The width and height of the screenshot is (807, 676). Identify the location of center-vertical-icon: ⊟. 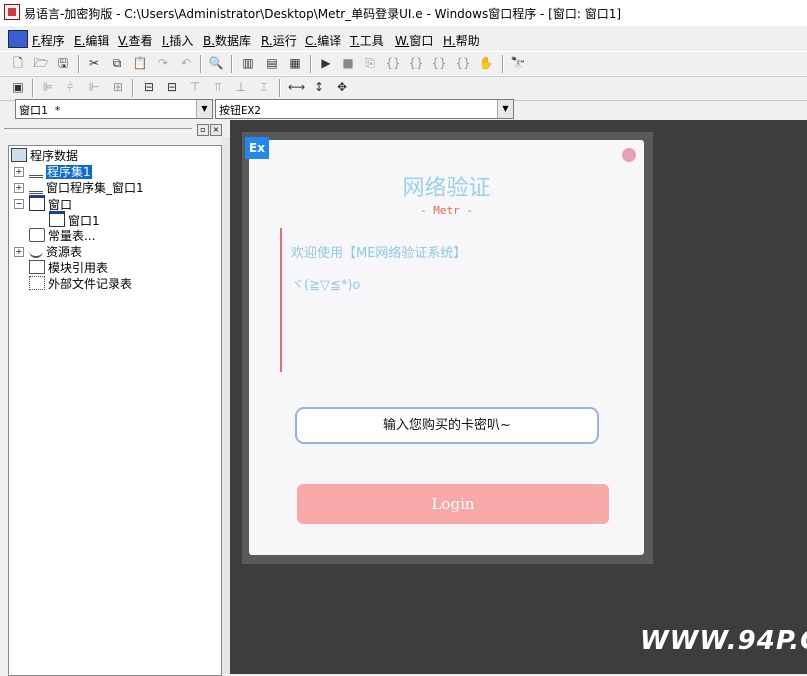
(172, 87).